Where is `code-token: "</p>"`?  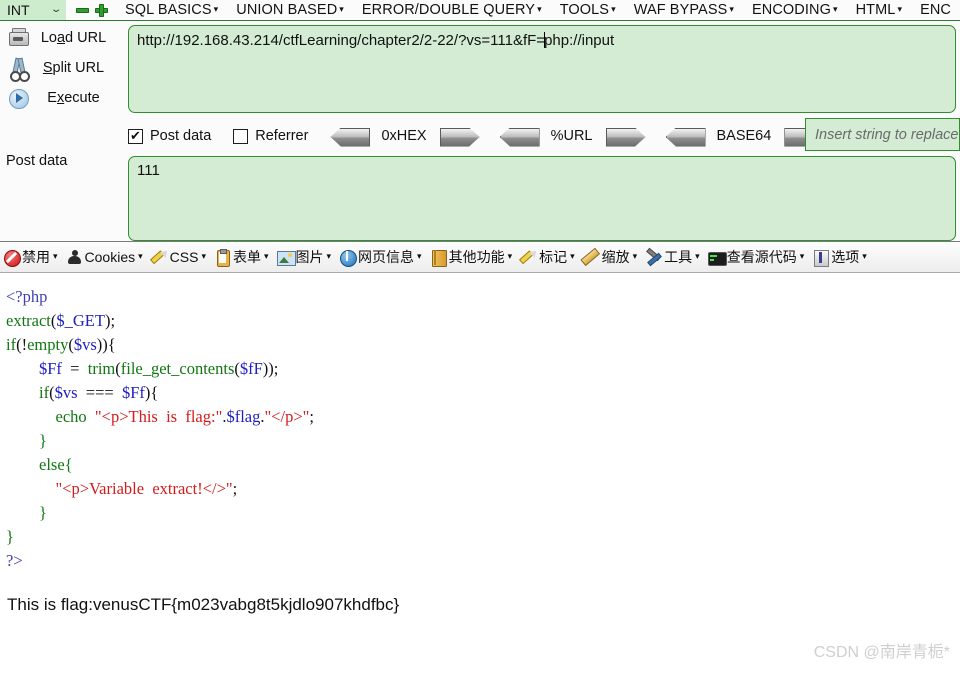 code-token: "</p>" is located at coordinates (287, 416).